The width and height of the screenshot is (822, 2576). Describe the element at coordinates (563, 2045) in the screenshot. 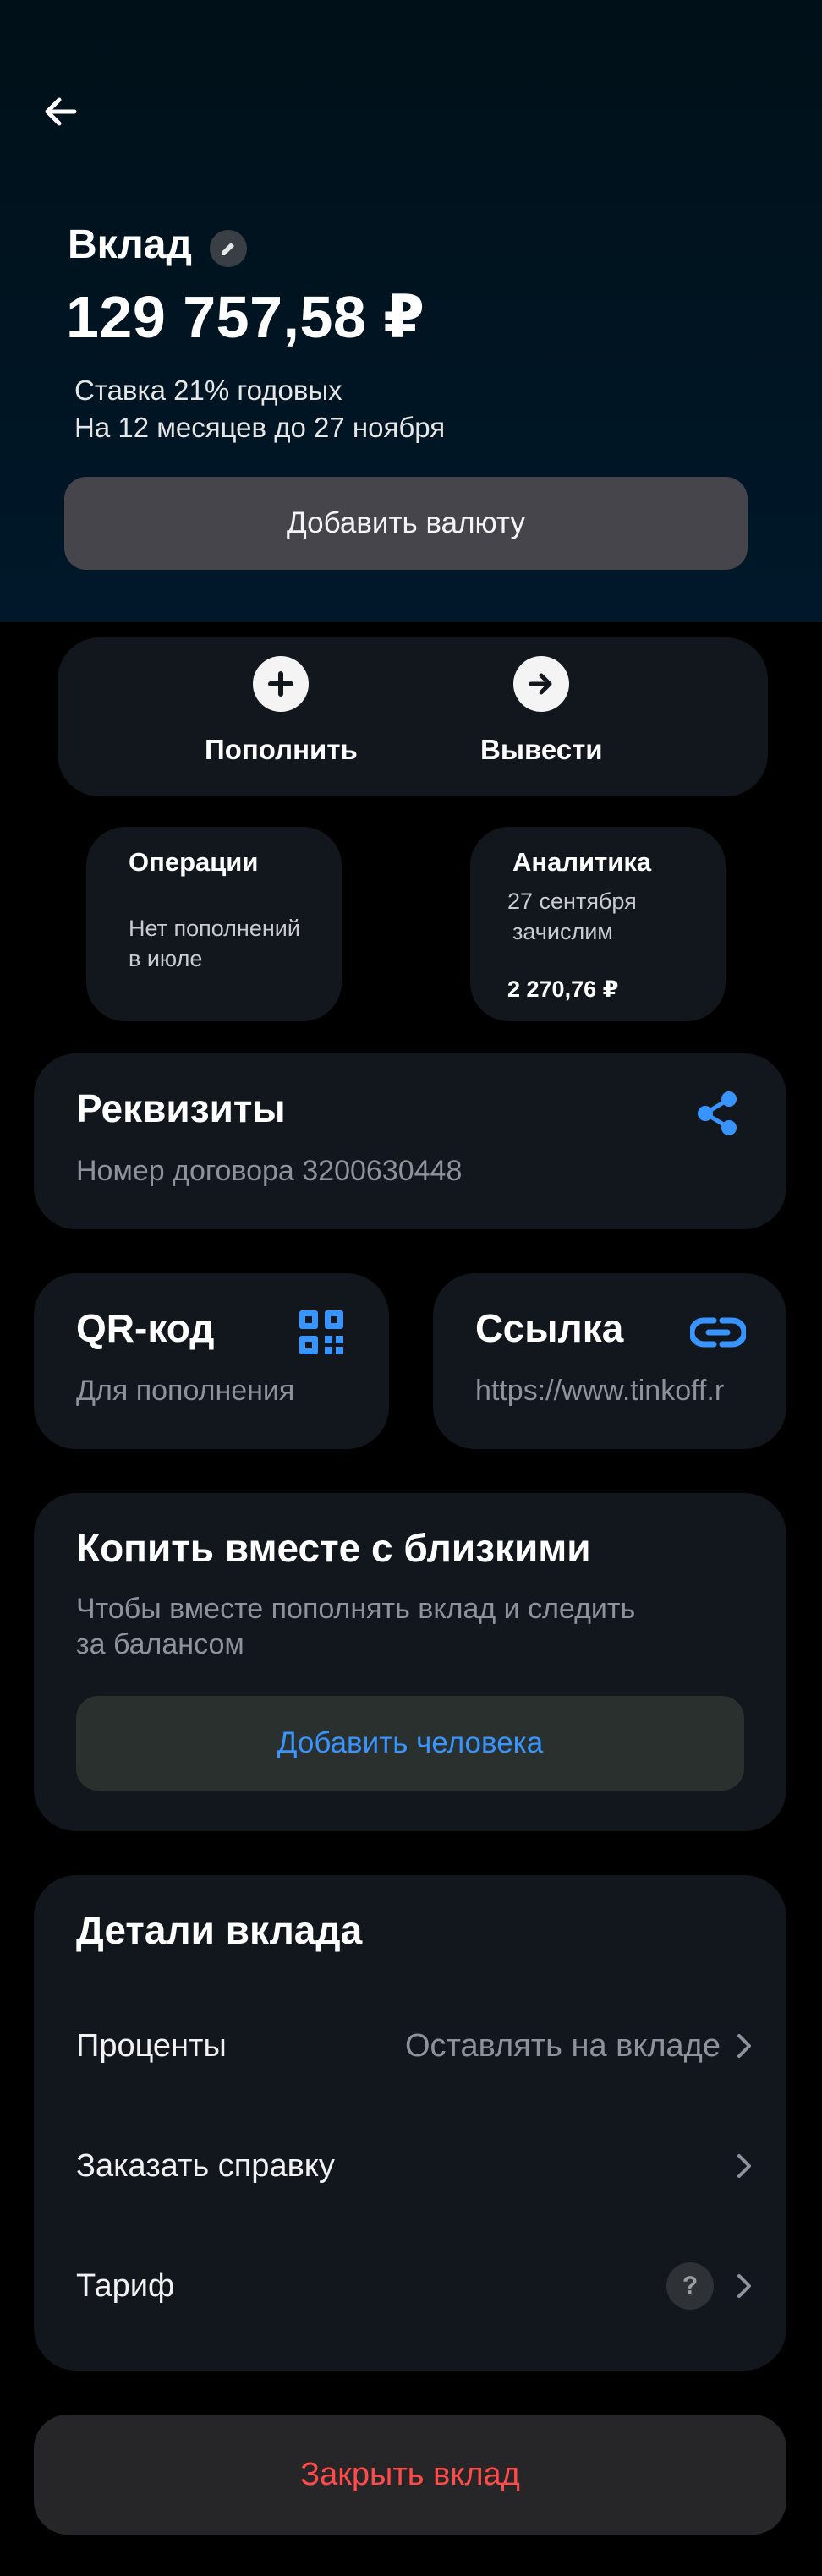

I see `interest-value: Оставлять на вкладе` at that location.